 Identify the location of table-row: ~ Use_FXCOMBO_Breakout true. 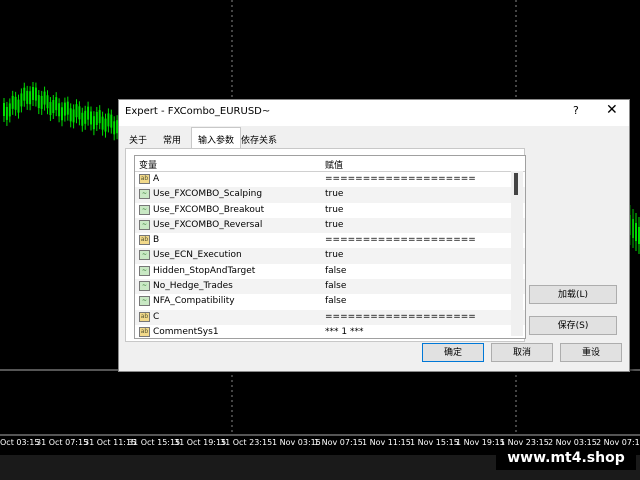
(330, 210).